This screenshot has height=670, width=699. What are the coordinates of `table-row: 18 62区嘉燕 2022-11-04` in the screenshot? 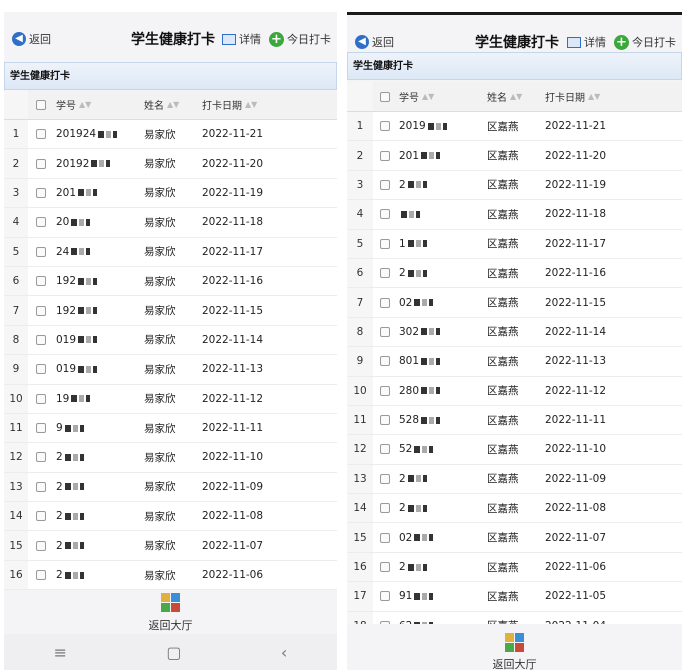 It's located at (514, 617).